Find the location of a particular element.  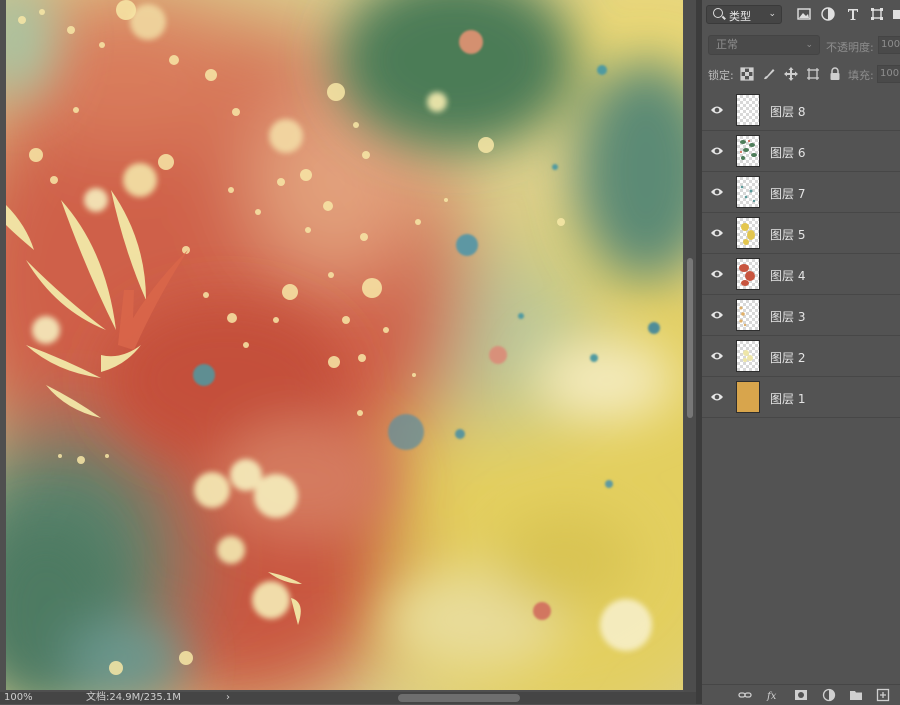

layer-row: 图层 7 is located at coordinates (801, 192).